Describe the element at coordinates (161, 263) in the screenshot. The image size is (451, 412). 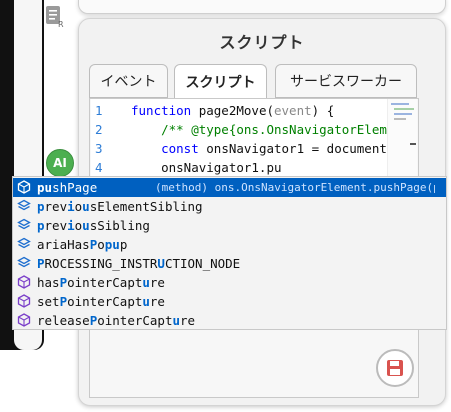
I see `suggestion-label-part: U` at that location.